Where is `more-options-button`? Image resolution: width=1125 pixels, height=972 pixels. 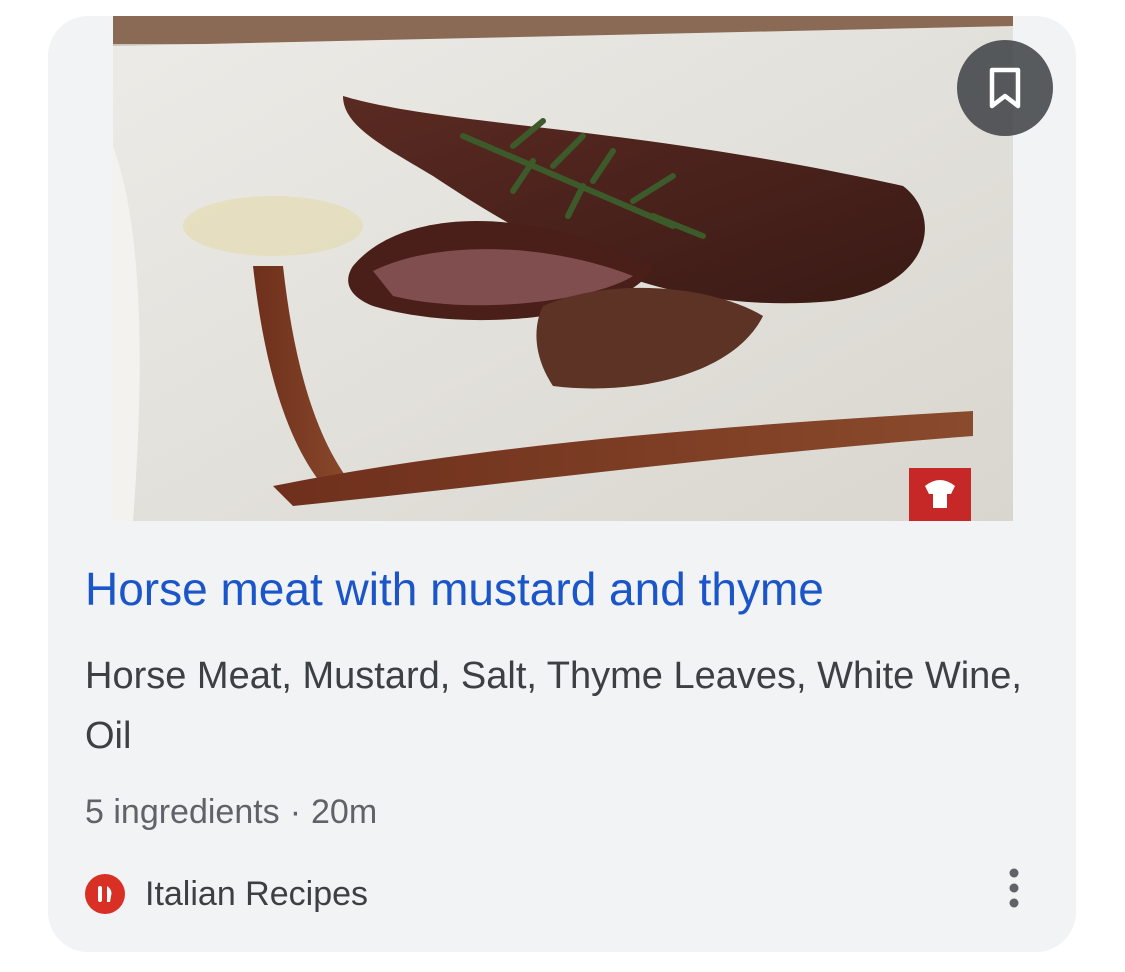 more-options-button is located at coordinates (1014, 888).